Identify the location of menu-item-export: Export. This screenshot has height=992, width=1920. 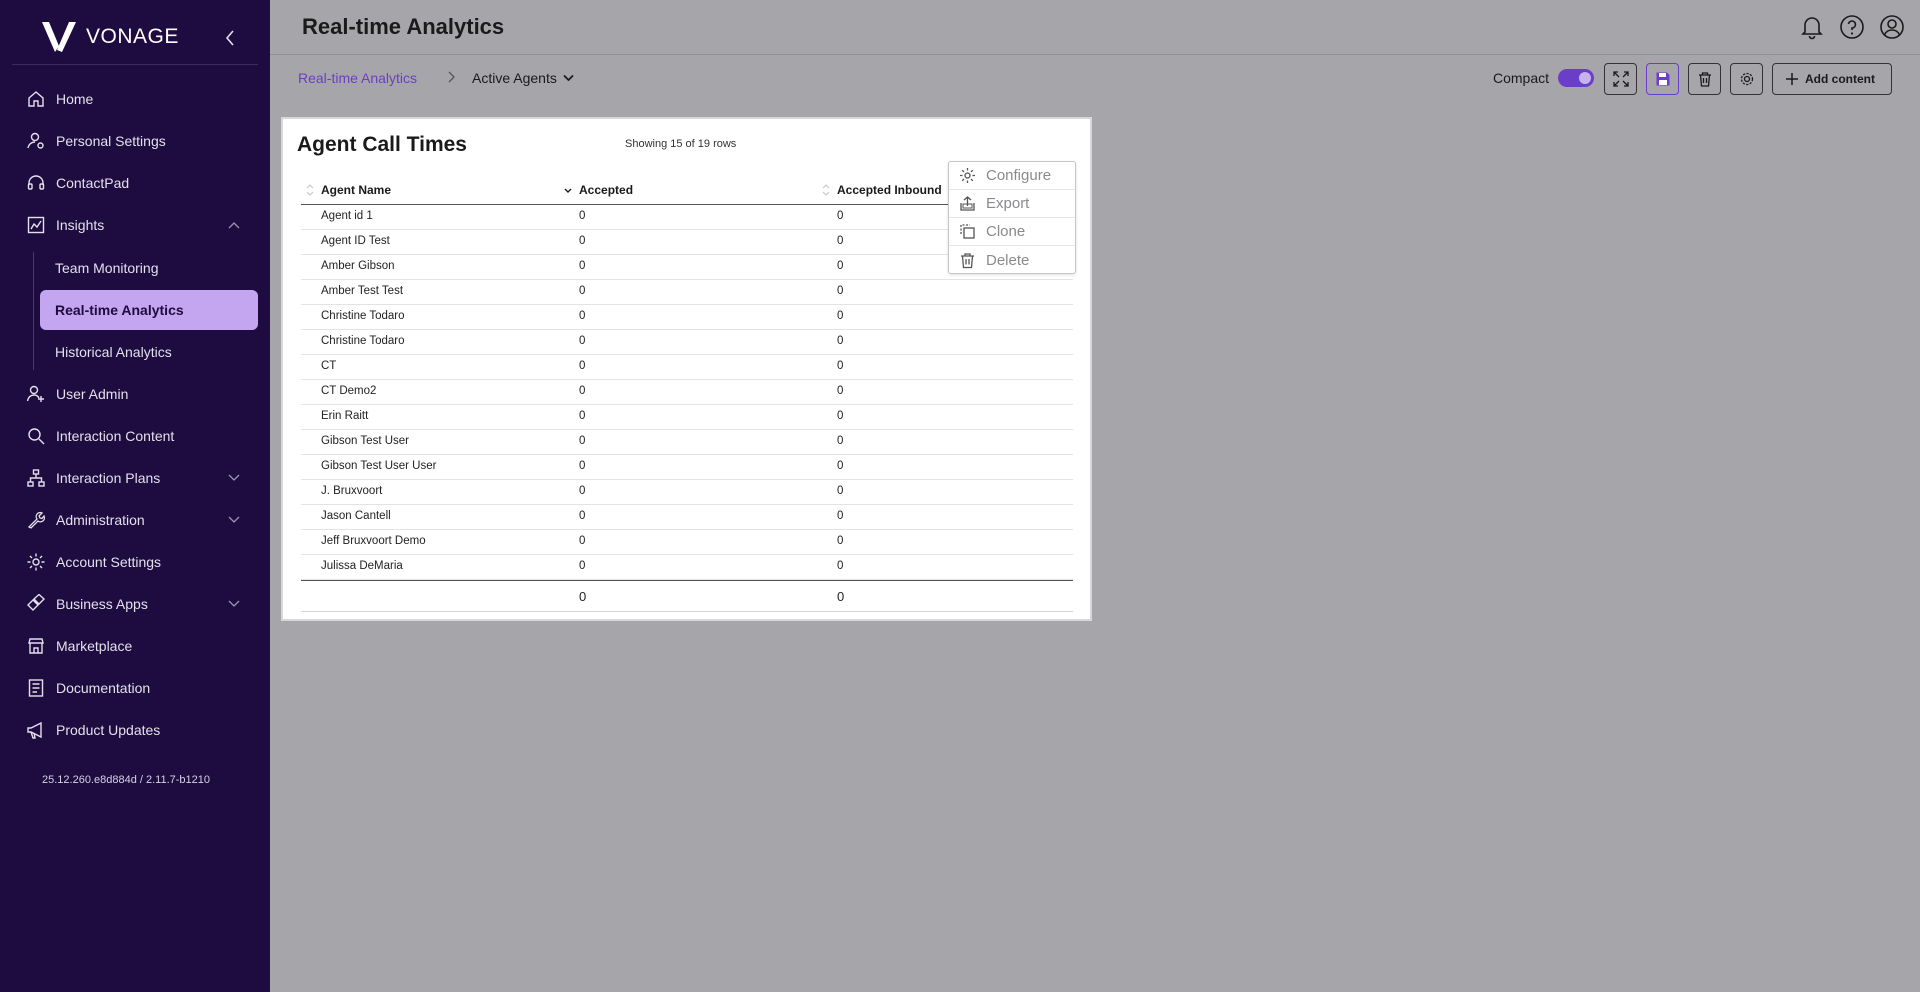
(1012, 204).